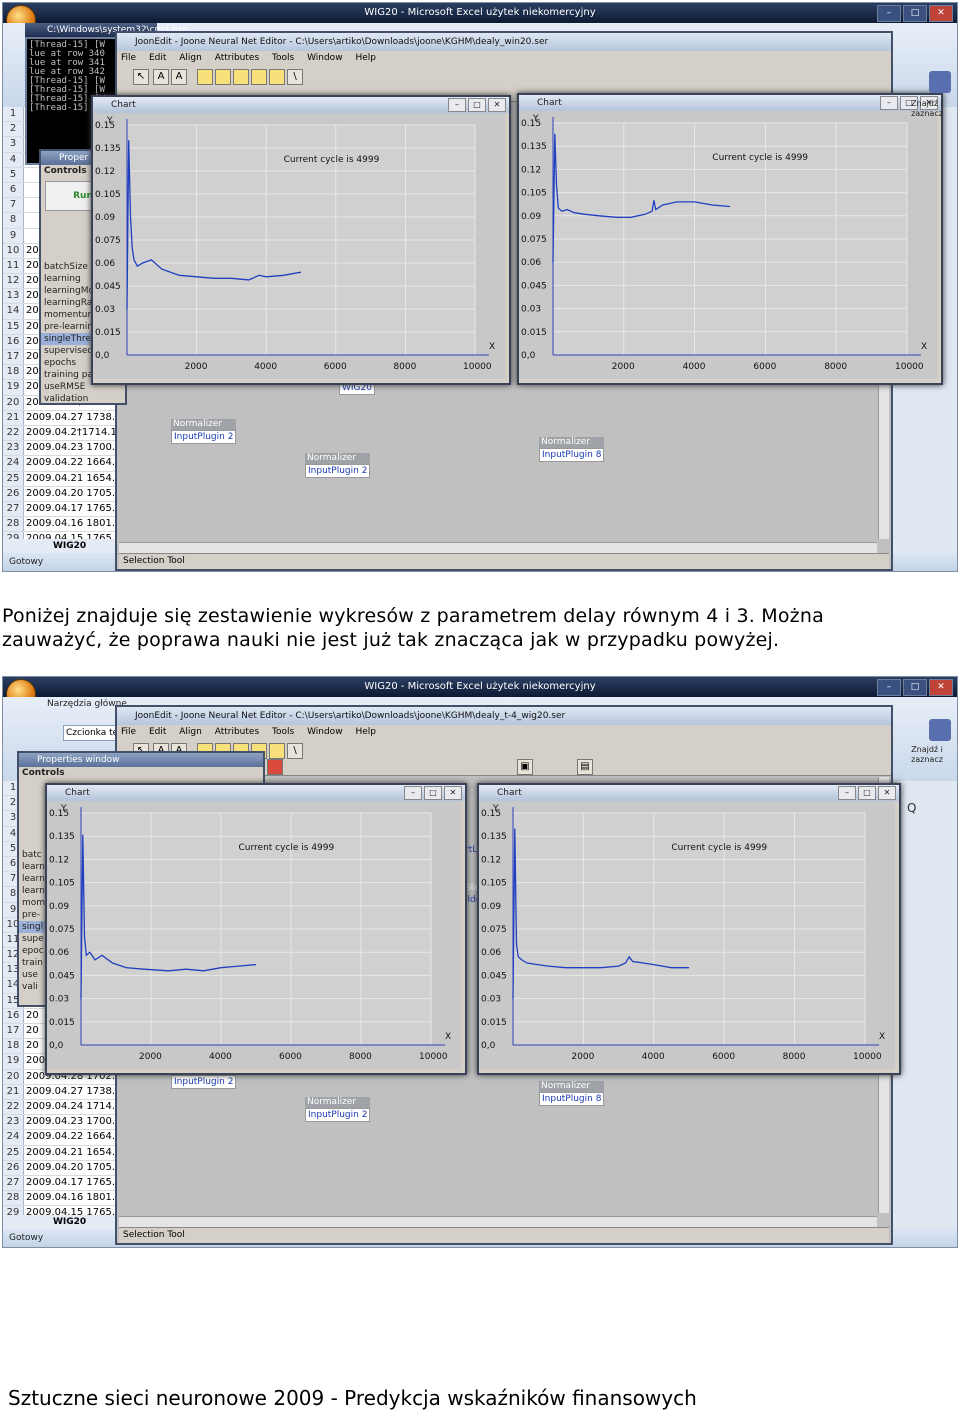  What do you see at coordinates (204, 1082) in the screenshot?
I see `node-input-plugin-2: InputPlugin 2` at bounding box center [204, 1082].